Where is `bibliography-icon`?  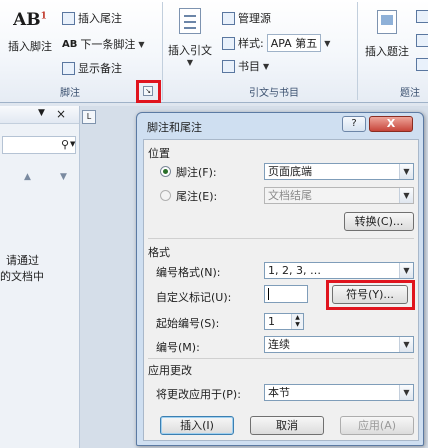
bibliography-icon is located at coordinates (228, 66).